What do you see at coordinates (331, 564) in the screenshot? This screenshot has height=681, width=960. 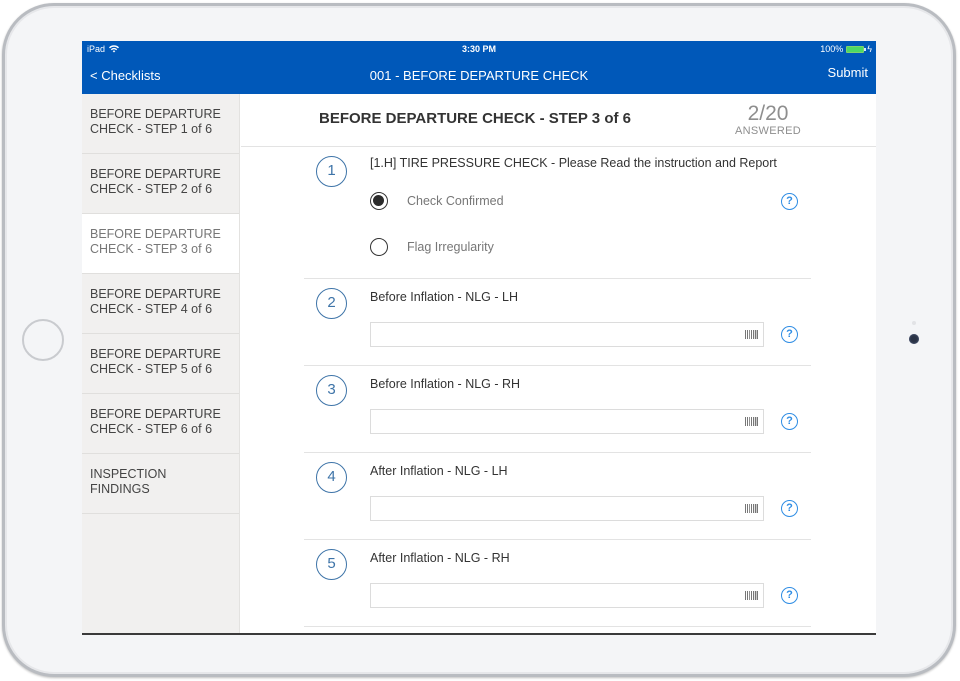 I see `question-number: 5` at bounding box center [331, 564].